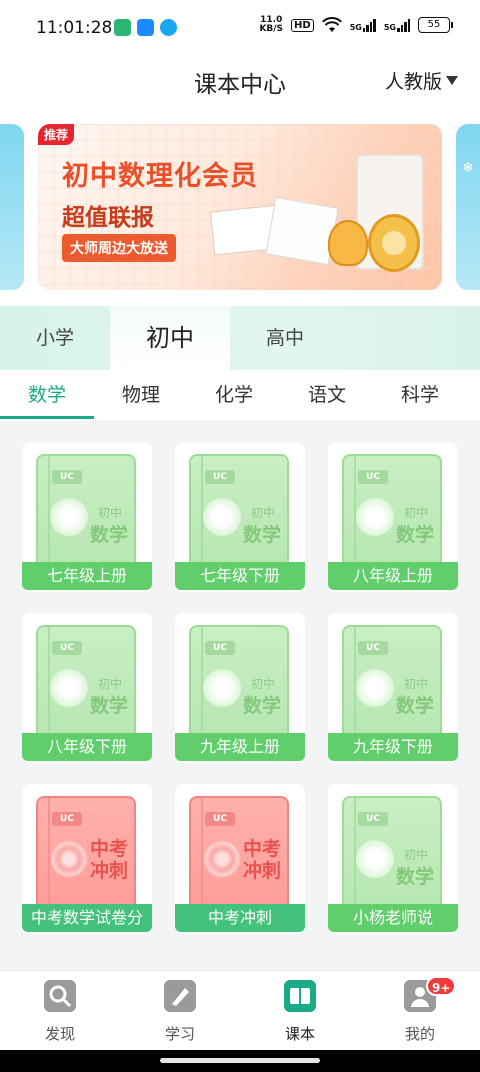 The height and width of the screenshot is (1072, 480). What do you see at coordinates (179, 1034) in the screenshot?
I see `nav-label: 学习` at bounding box center [179, 1034].